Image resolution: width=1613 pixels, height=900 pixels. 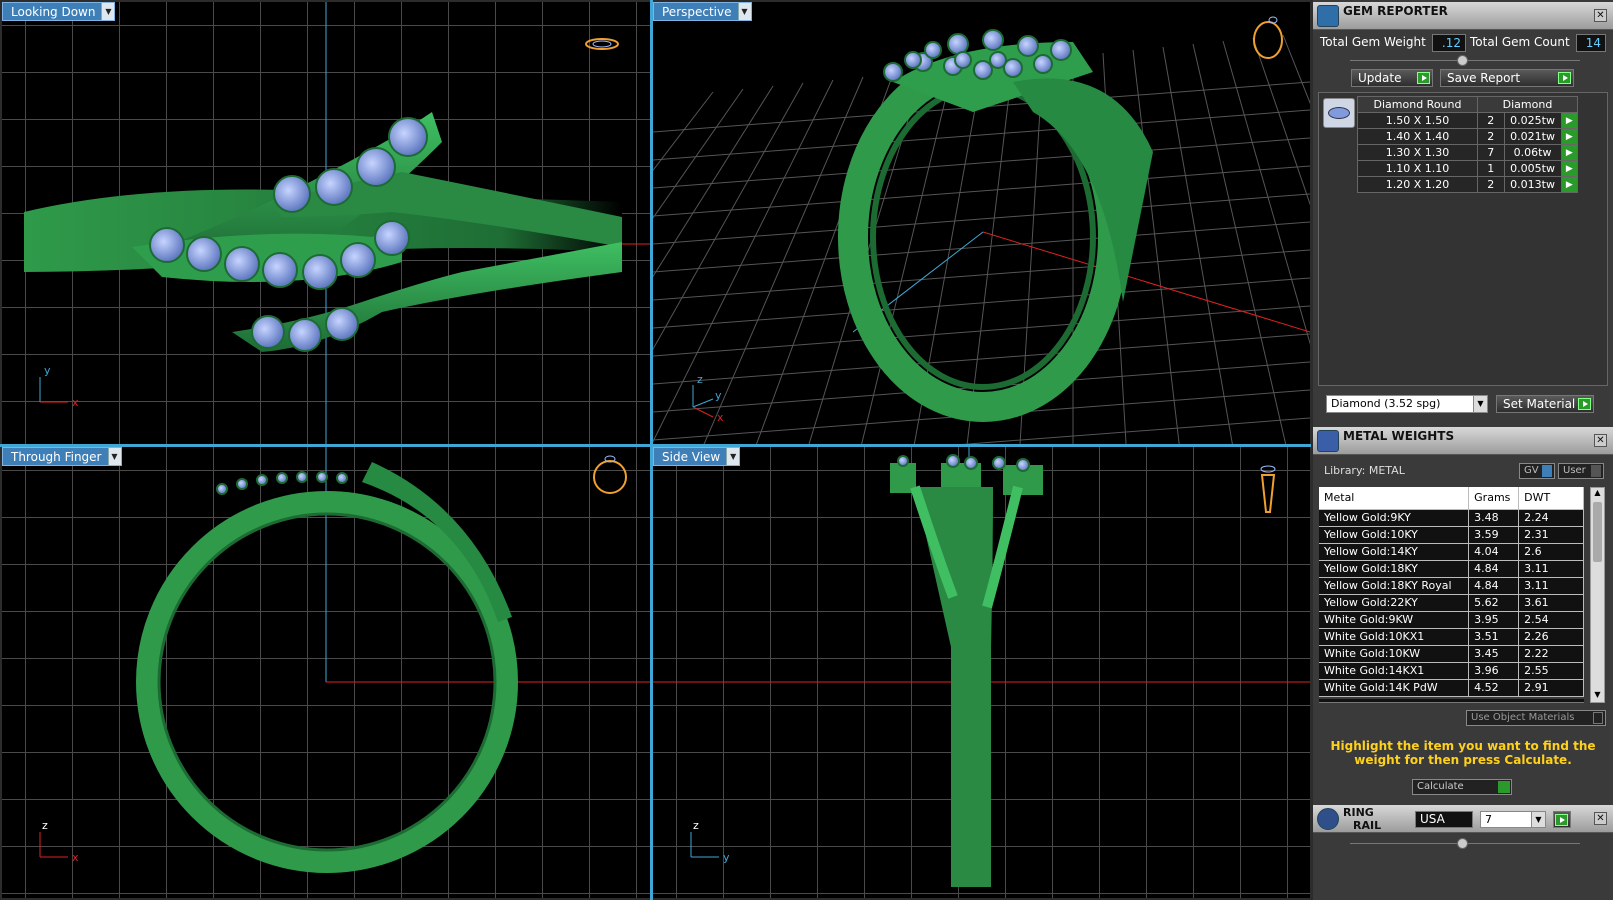 What do you see at coordinates (1399, 436) in the screenshot?
I see `metal-weights-title: METAL WEIGHTS` at bounding box center [1399, 436].